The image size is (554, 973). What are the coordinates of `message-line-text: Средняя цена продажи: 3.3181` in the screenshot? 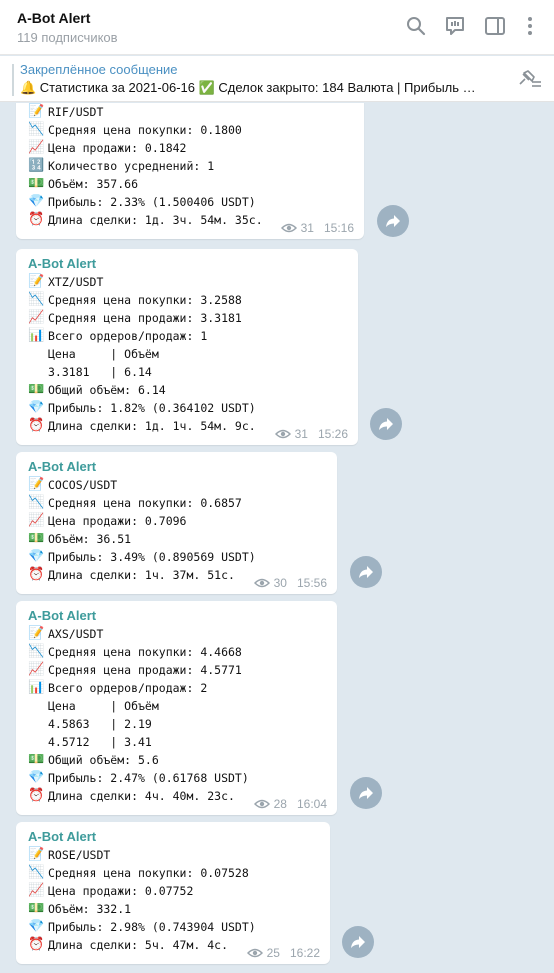 It's located at (145, 318).